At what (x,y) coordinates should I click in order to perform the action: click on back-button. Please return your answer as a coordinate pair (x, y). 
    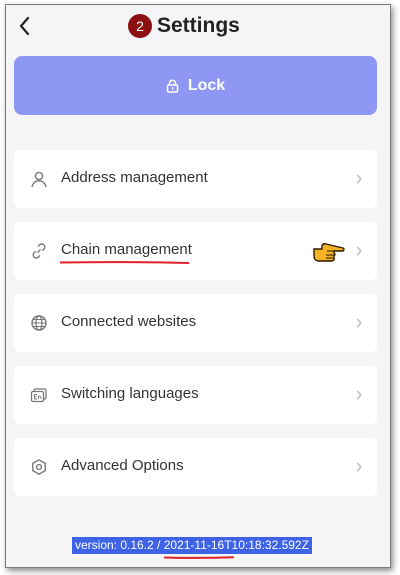
    Looking at the image, I should click on (25, 26).